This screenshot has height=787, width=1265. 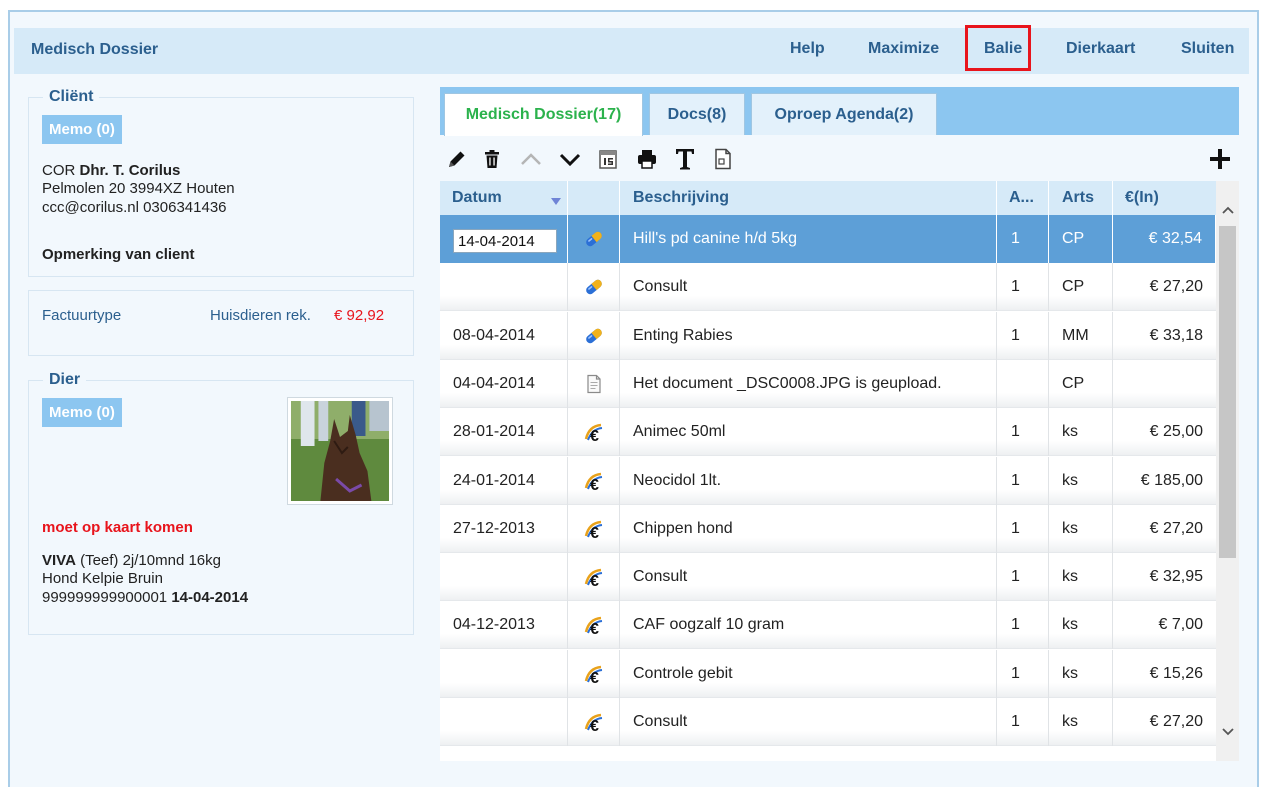 I want to click on document-icon, so click(x=723, y=159).